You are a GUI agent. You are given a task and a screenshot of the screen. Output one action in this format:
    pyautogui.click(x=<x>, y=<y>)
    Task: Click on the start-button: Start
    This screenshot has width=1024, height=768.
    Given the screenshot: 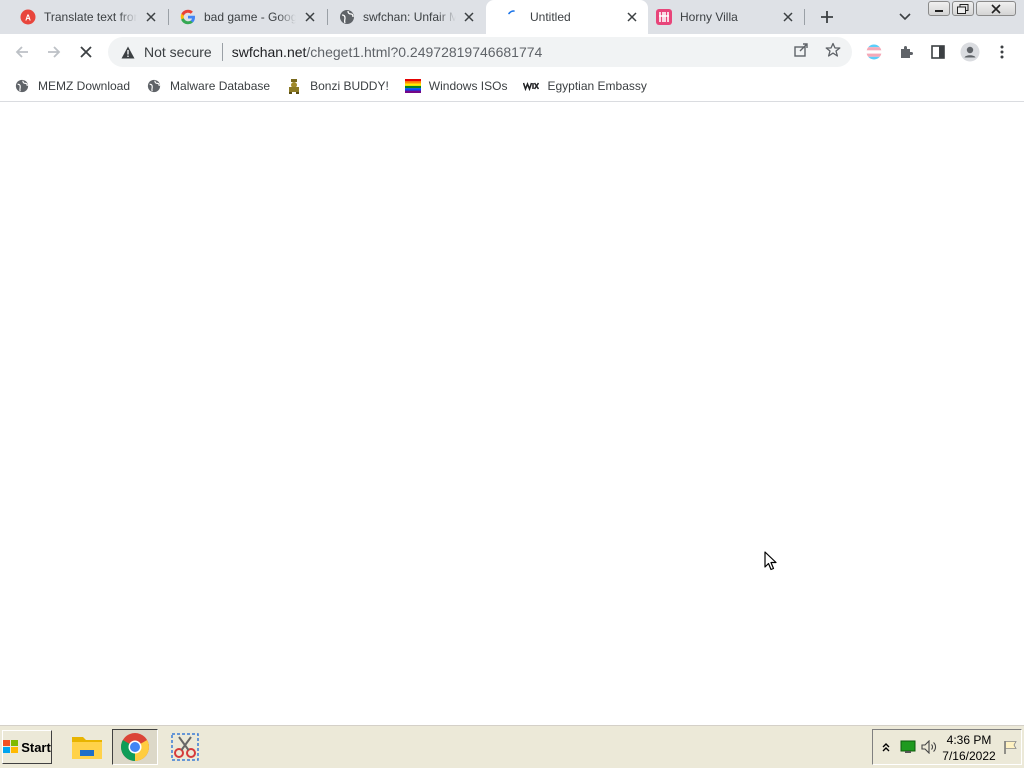 What is the action you would take?
    pyautogui.click(x=27, y=747)
    